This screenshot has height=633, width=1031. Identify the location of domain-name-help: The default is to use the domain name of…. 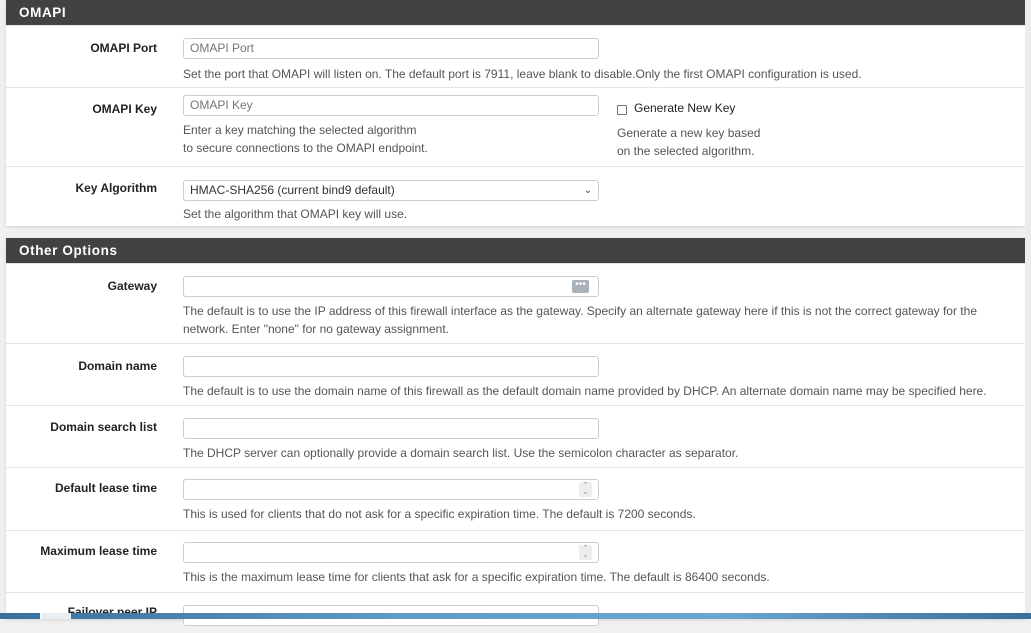
(585, 391).